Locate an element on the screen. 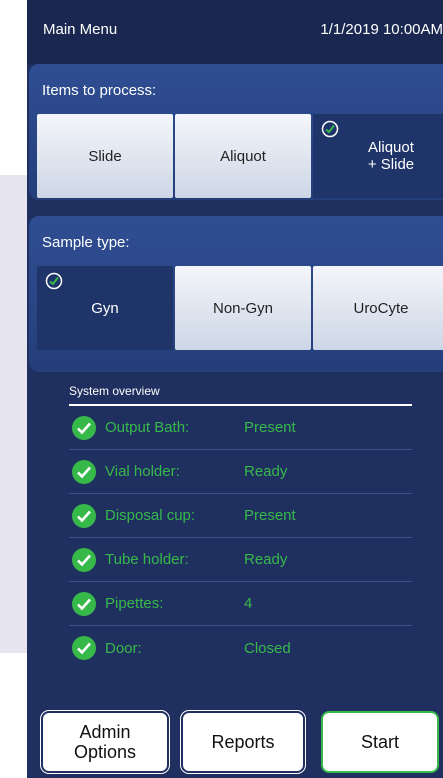  option-label: UroCyte is located at coordinates (381, 308).